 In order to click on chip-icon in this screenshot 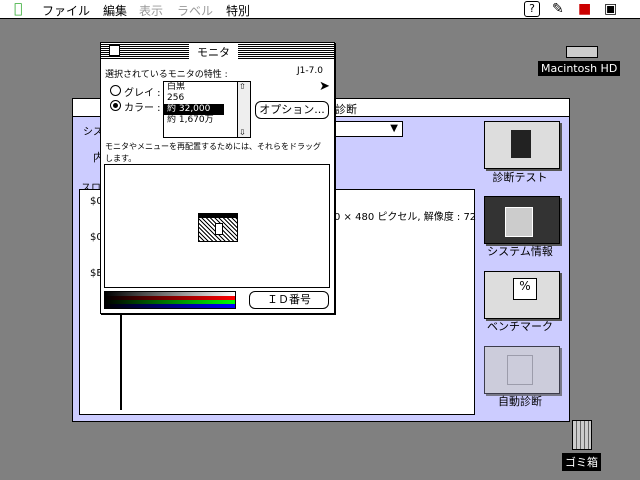, I will do `click(521, 144)`.